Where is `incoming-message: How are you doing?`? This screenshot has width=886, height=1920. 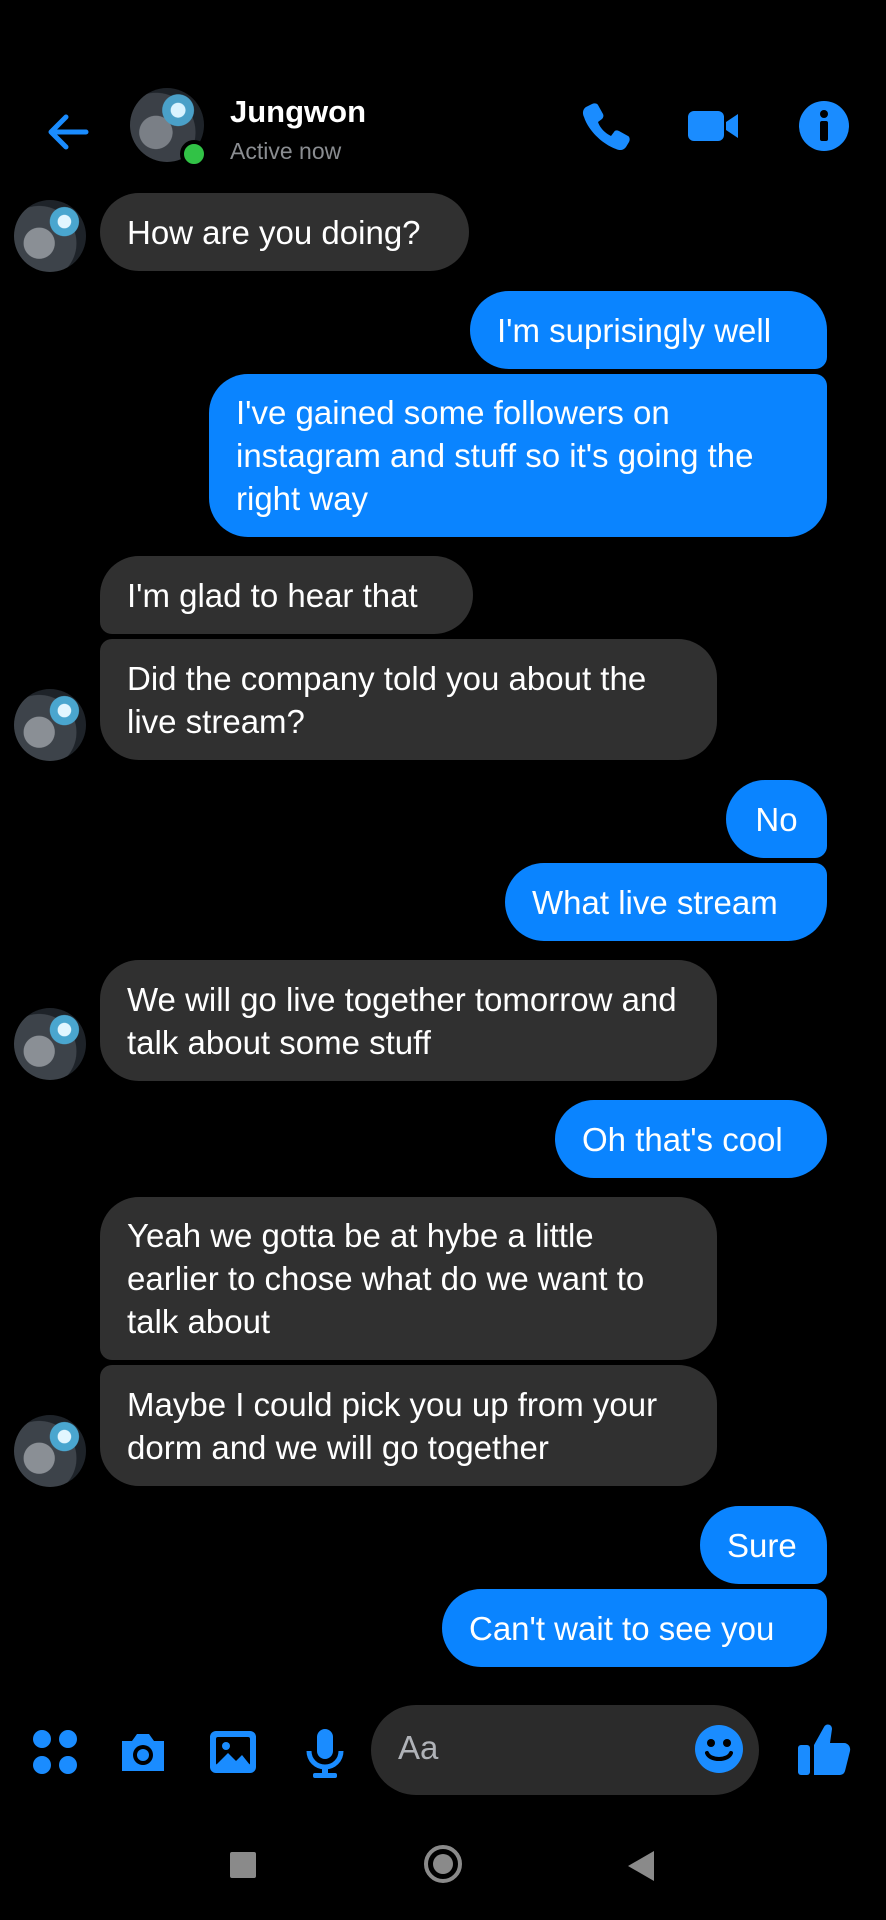
incoming-message: How are you doing? is located at coordinates (284, 232).